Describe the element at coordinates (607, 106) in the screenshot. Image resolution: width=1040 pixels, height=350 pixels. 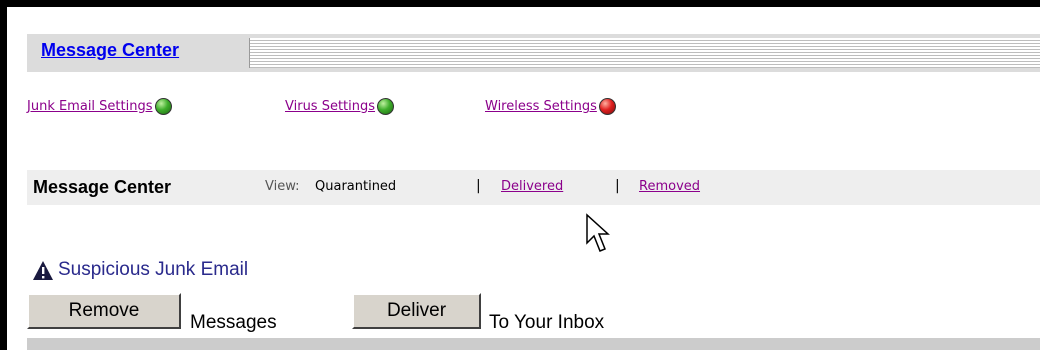
I see `status-red-icon` at that location.